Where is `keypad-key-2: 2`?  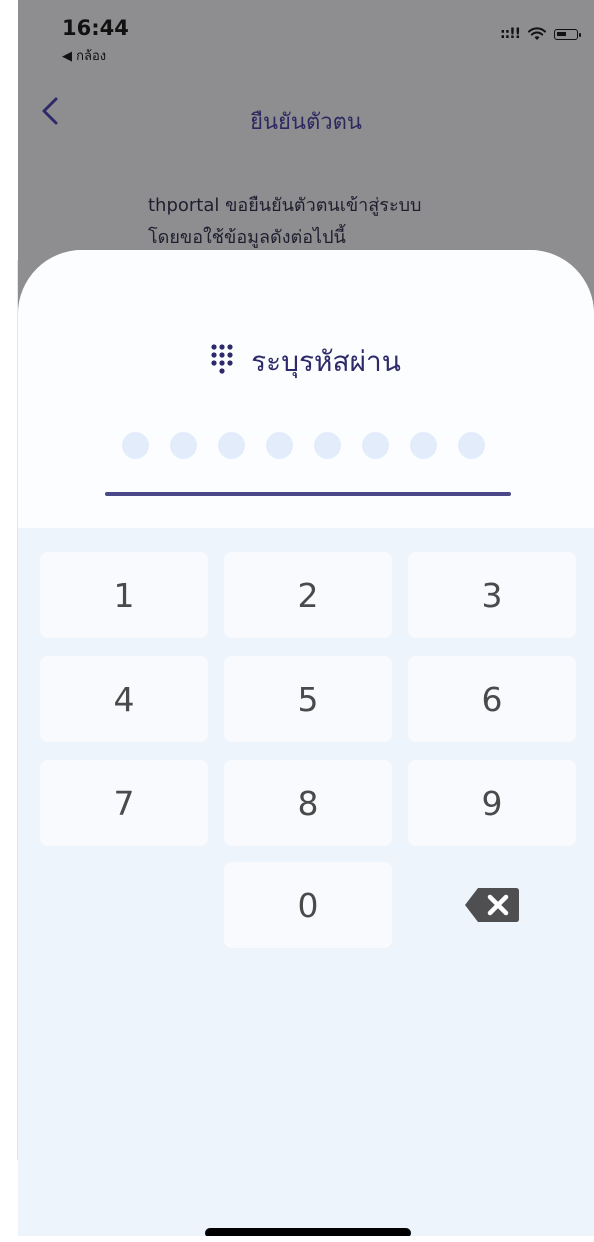 keypad-key-2: 2 is located at coordinates (308, 595).